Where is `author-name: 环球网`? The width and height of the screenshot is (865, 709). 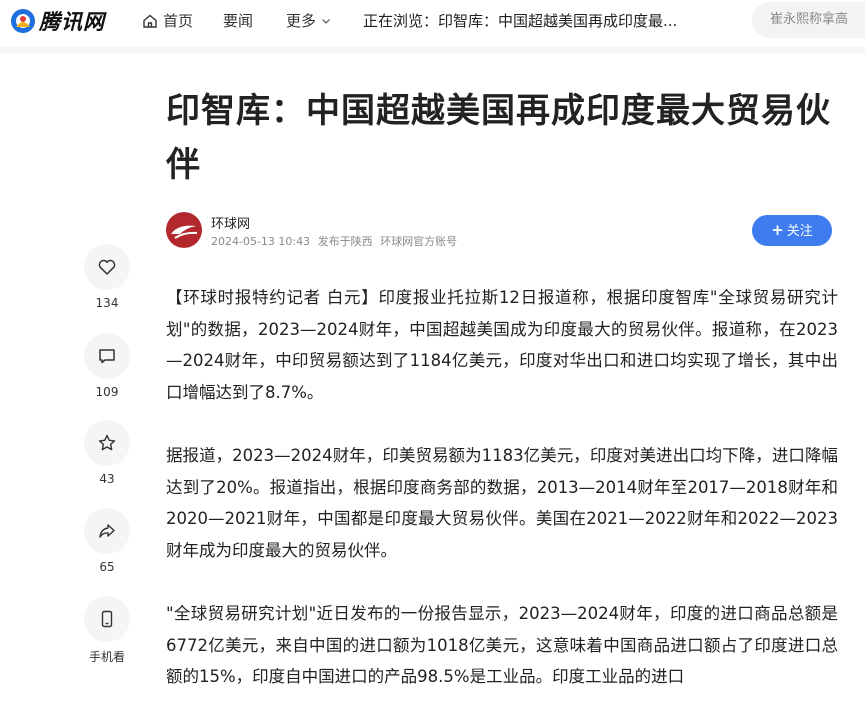 author-name: 环球网 is located at coordinates (230, 222).